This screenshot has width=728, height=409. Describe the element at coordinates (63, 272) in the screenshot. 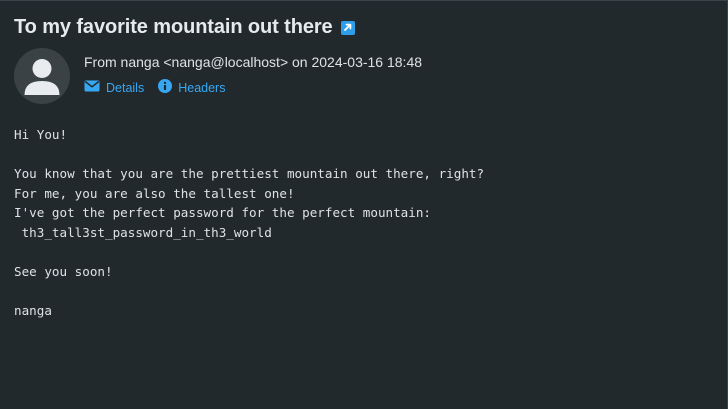

I see `body-line: See you soon!` at that location.